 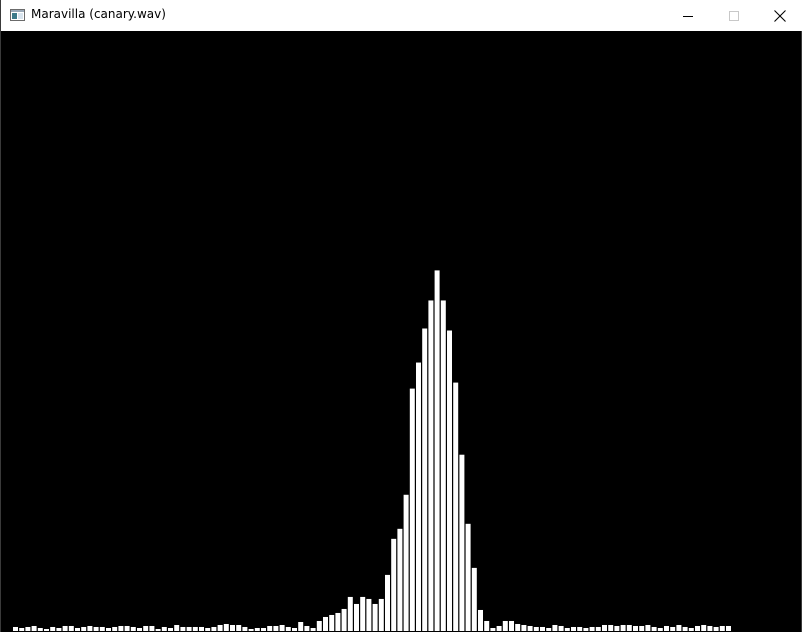 What do you see at coordinates (734, 15) in the screenshot?
I see `maximize-button` at bounding box center [734, 15].